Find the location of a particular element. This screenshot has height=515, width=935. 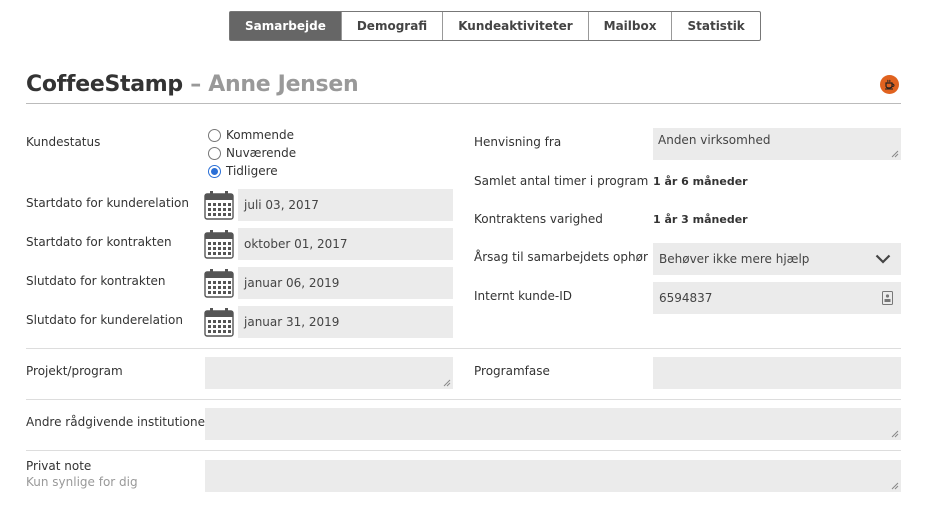

reason-label: Årsag til samarbejdets ophør is located at coordinates (561, 257).